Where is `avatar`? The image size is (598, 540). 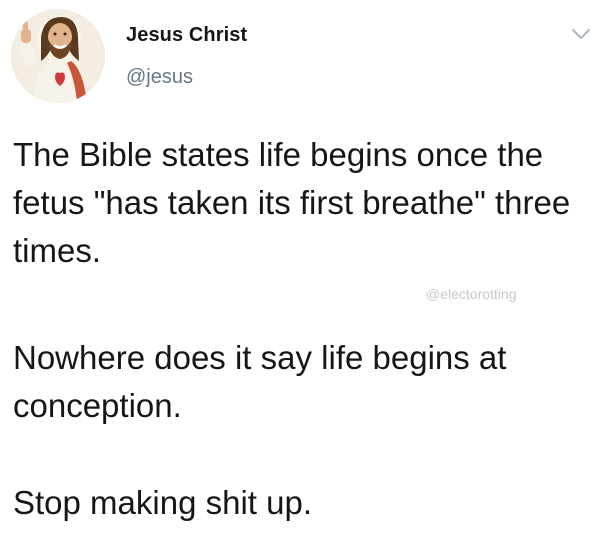 avatar is located at coordinates (58, 56).